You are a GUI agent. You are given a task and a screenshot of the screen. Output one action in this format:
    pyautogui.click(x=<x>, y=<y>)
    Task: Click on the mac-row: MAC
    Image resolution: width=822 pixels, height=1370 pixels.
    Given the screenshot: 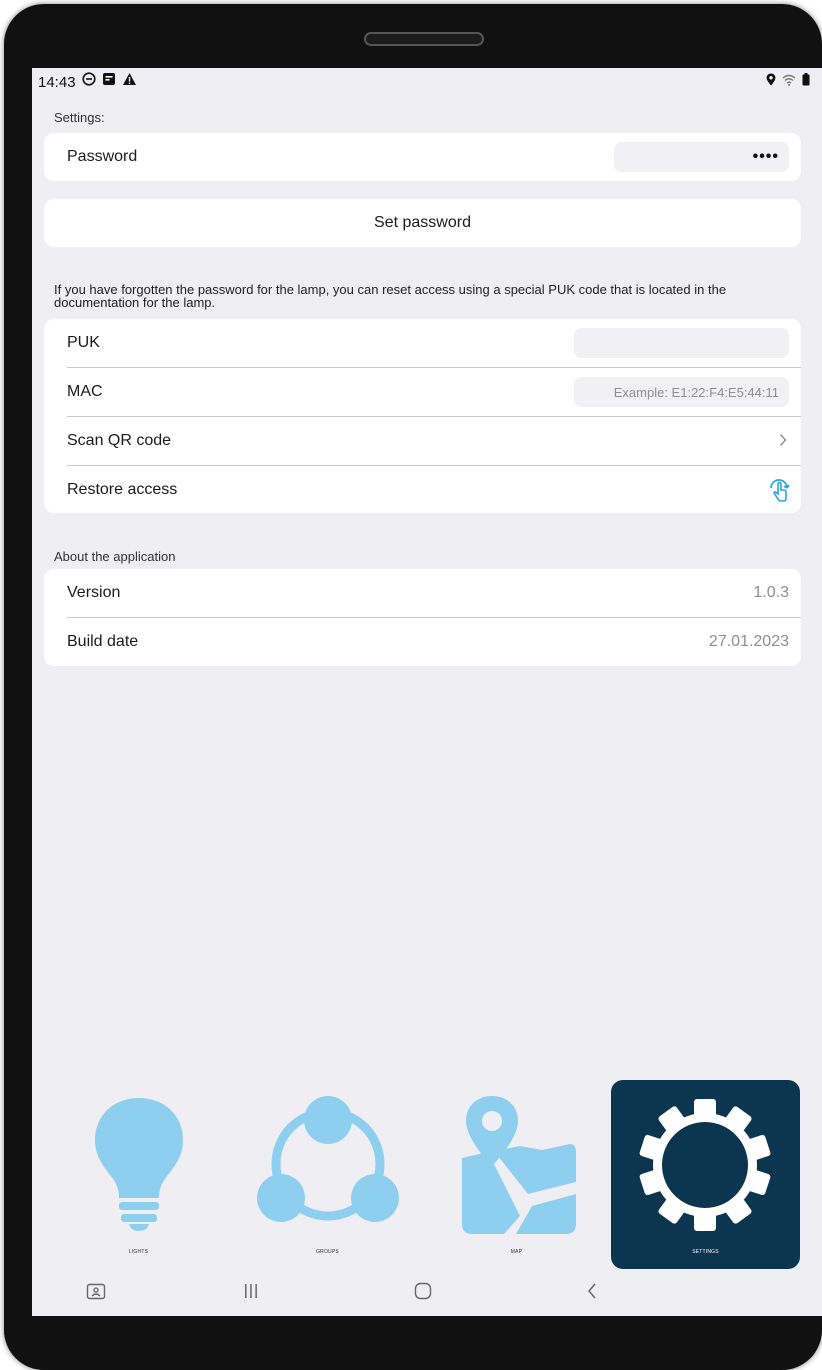 What is the action you would take?
    pyautogui.click(x=422, y=392)
    